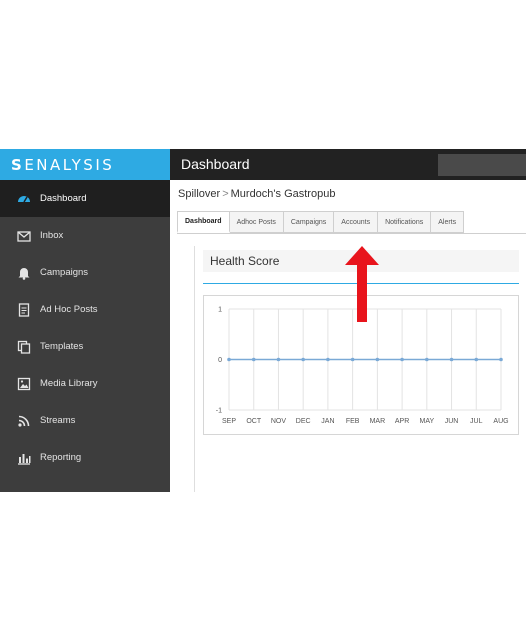 The height and width of the screenshot is (641, 526). I want to click on sidebar-item-reporting: Reporting, so click(85, 457).